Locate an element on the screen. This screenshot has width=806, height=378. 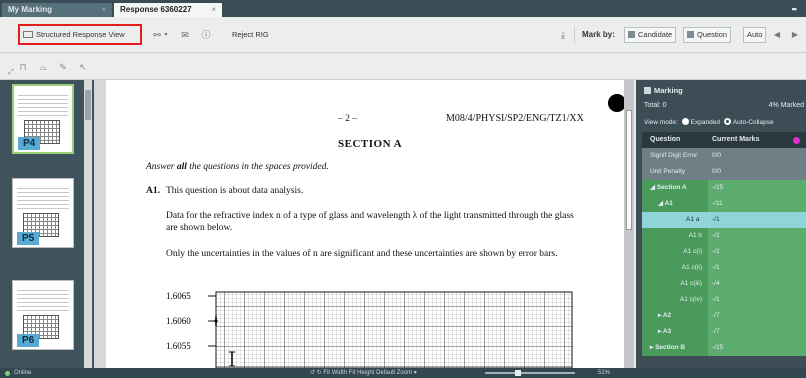
table-row: A1 c(iv) -/1 is located at coordinates (724, 300).